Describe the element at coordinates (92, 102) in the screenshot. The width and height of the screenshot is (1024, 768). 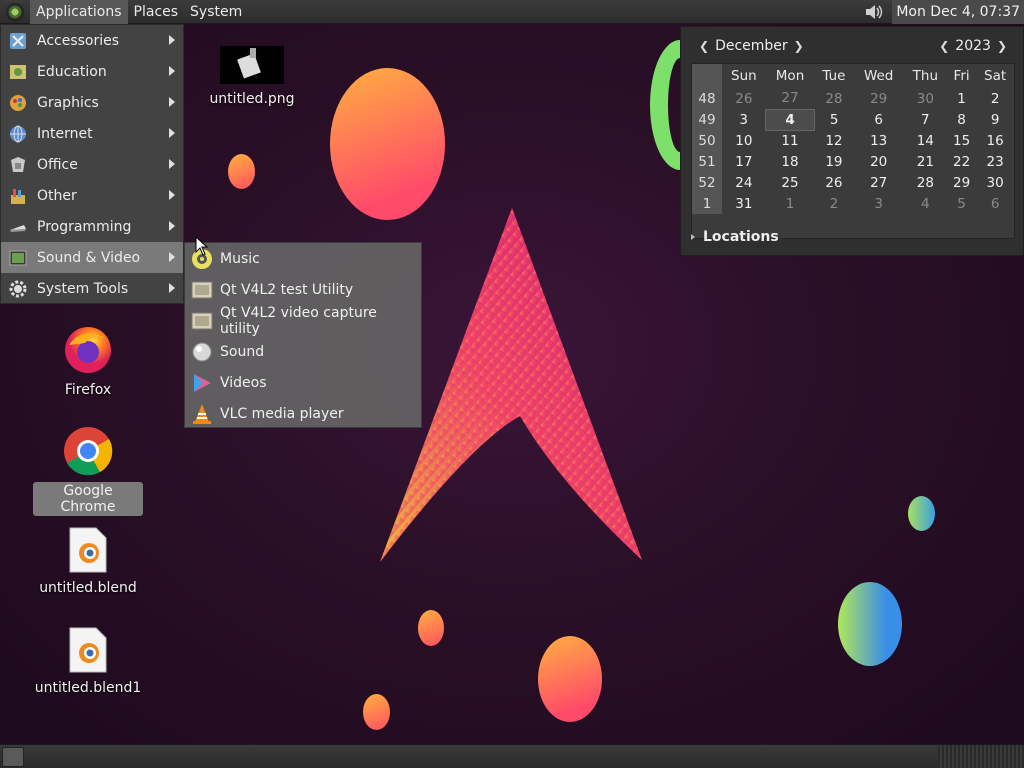
I see `menu-item-graphics: Graphics` at that location.